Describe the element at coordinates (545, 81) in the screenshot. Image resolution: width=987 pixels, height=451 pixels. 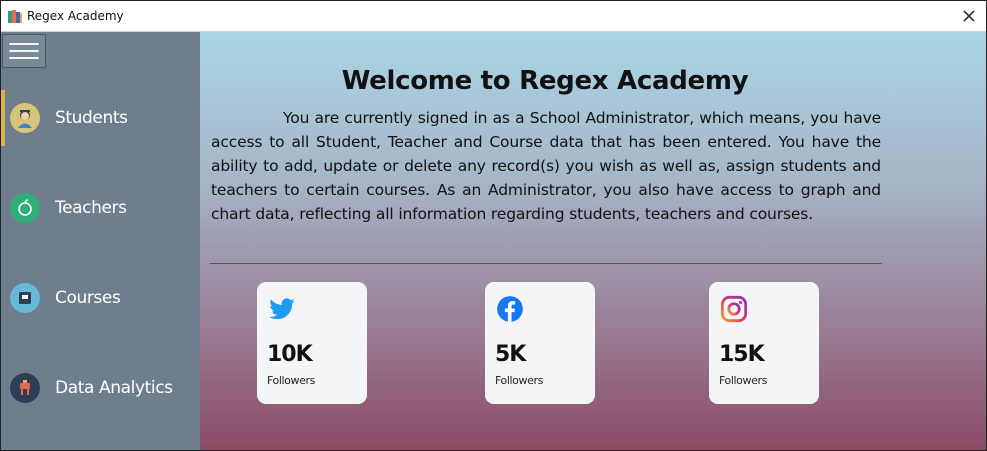
I see `page-title: Welcome to Regex Academy` at that location.